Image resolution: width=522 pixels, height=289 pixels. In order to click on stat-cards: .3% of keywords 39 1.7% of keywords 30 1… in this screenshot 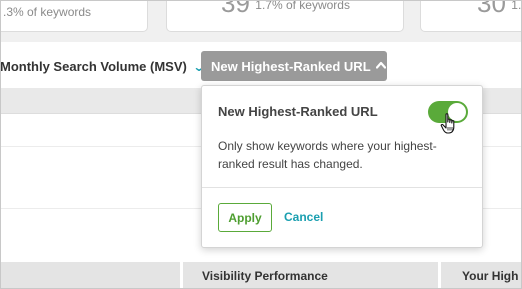, I will do `click(261, 21)`.